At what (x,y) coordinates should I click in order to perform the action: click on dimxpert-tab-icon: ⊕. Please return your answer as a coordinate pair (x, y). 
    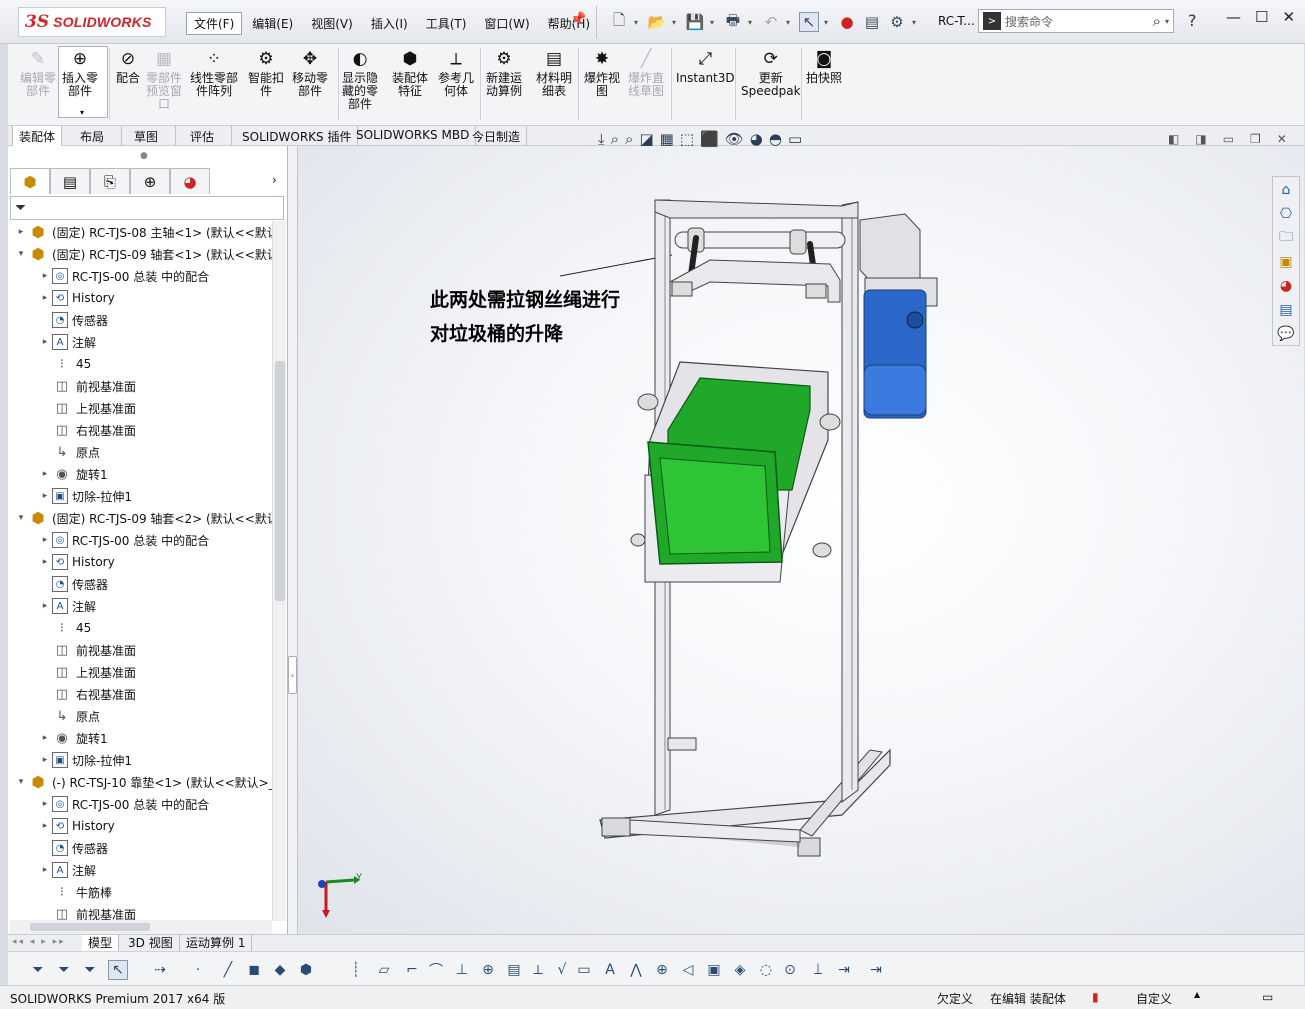
    Looking at the image, I should click on (150, 181).